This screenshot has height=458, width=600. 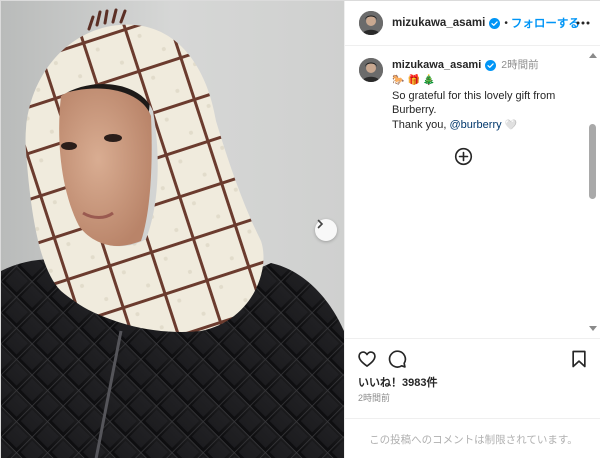 I want to click on follow-button: フォローする, so click(x=545, y=23).